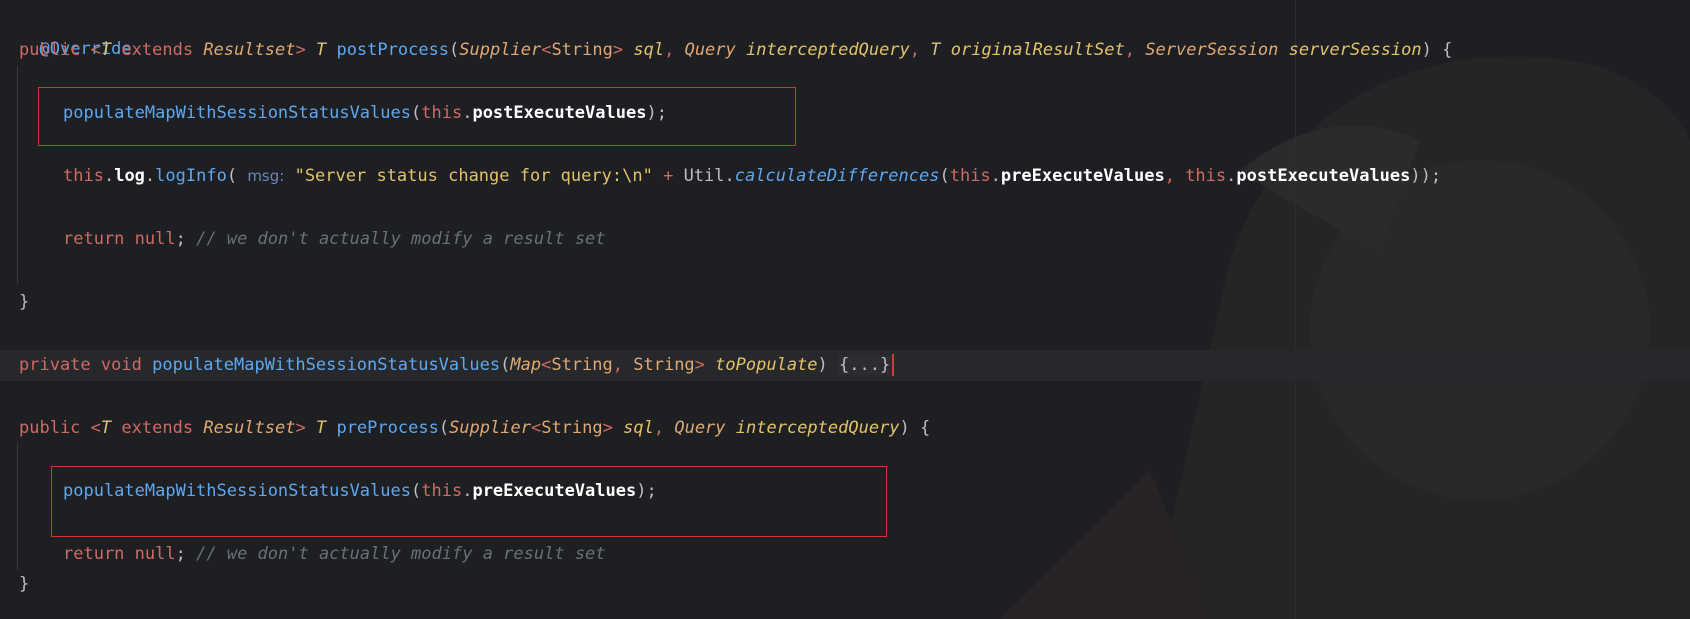 The width and height of the screenshot is (1690, 619). I want to click on code-line-close-brace-2: }, so click(24, 584).